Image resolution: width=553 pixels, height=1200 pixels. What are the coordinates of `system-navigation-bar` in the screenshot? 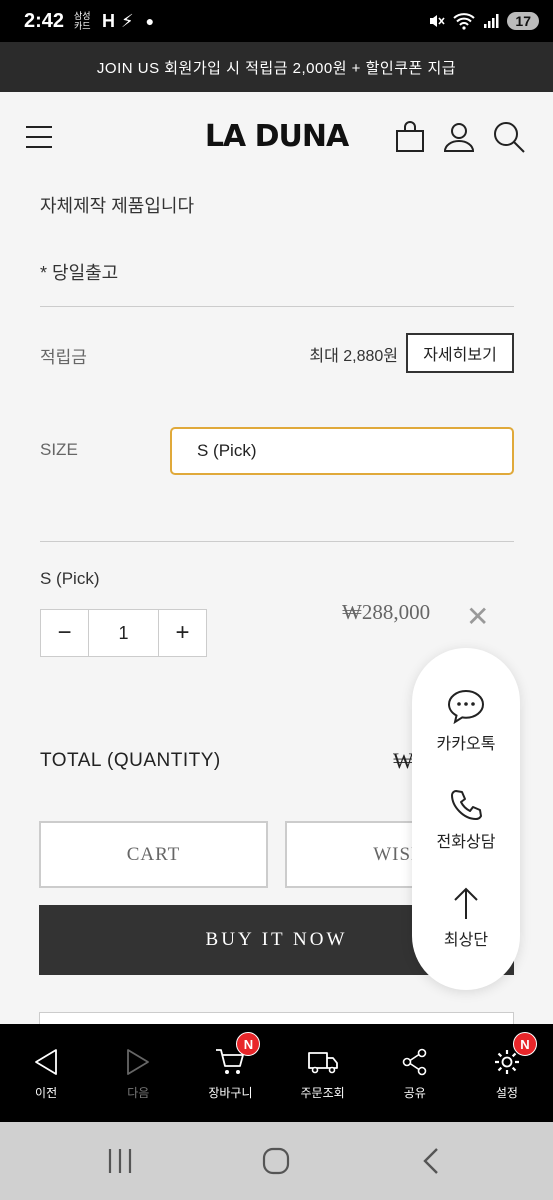 It's located at (276, 1161).